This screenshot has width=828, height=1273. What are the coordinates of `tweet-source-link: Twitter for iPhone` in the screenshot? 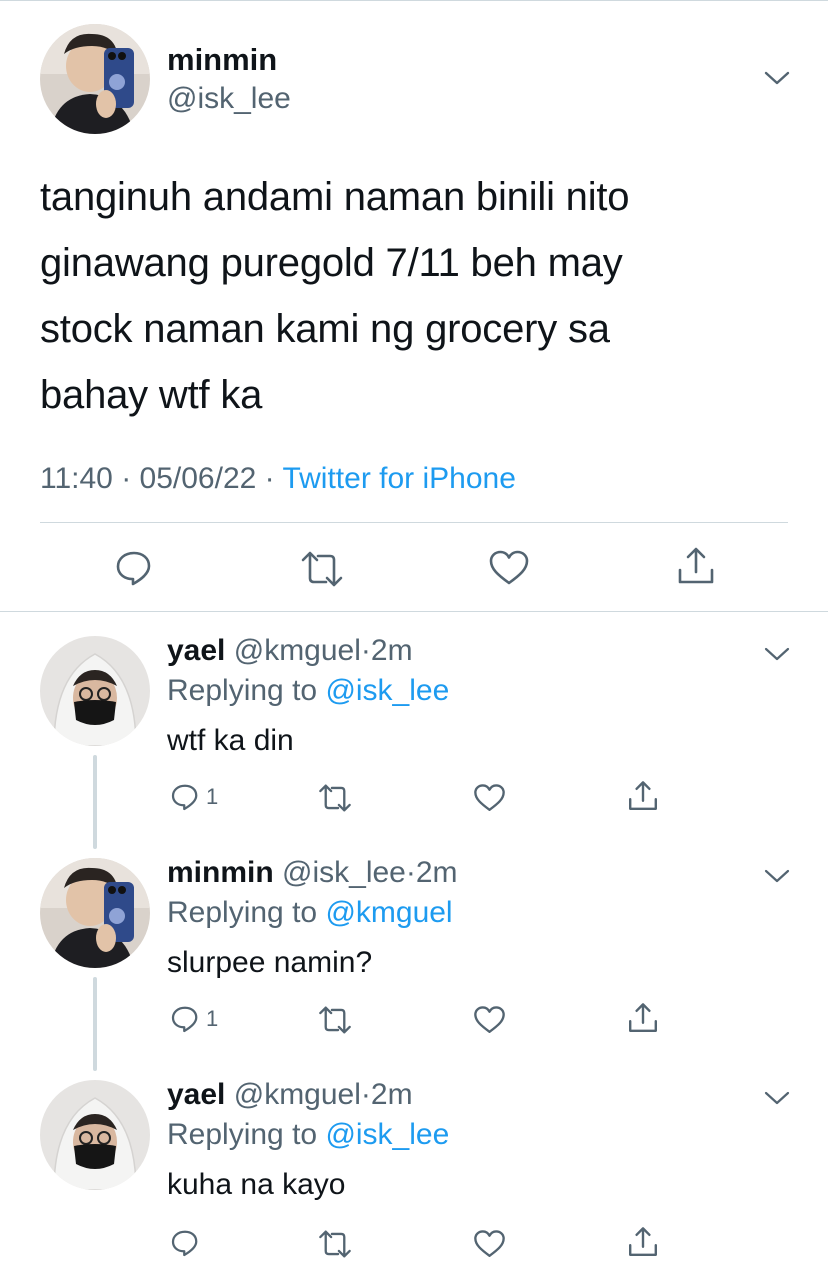 It's located at (398, 478).